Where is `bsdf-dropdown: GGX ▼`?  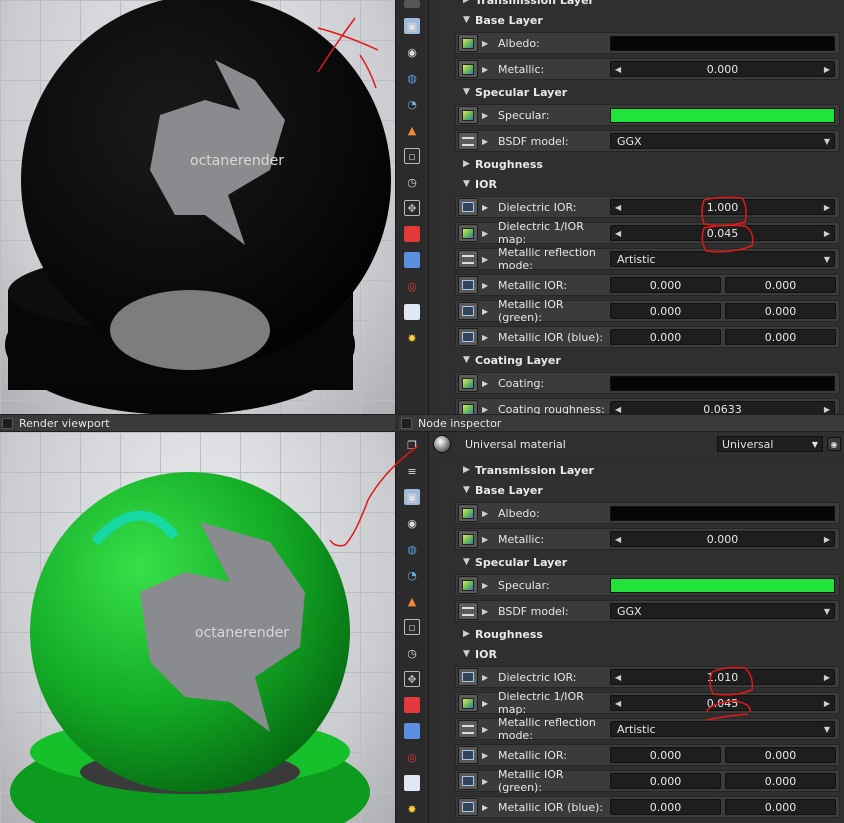 bsdf-dropdown: GGX ▼ is located at coordinates (722, 141).